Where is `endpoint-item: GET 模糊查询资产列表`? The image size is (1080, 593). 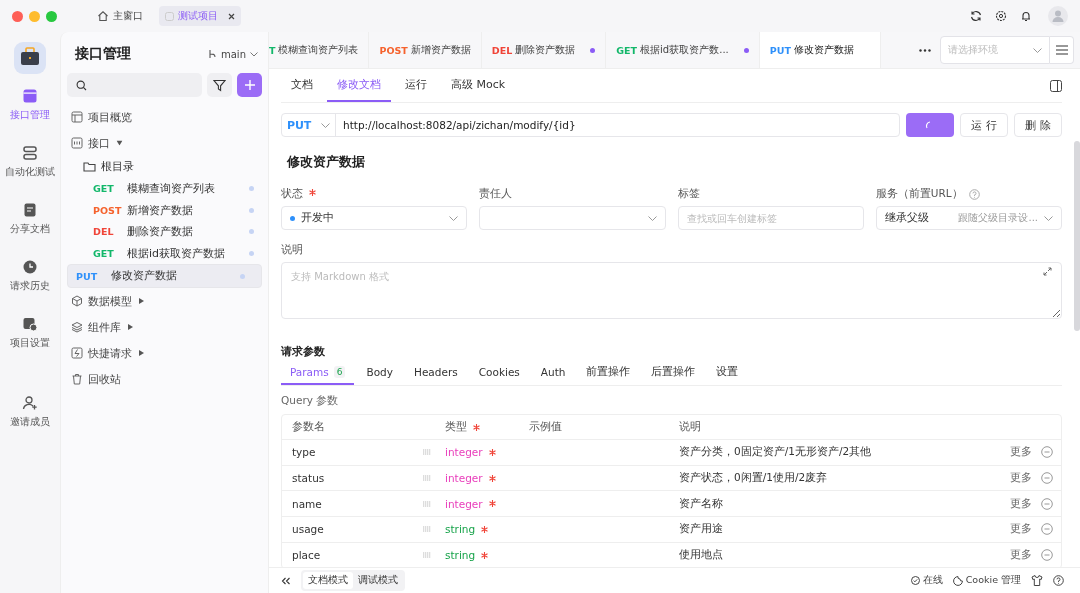
endpoint-item: GET 模糊查询资产列表 is located at coordinates (164, 188).